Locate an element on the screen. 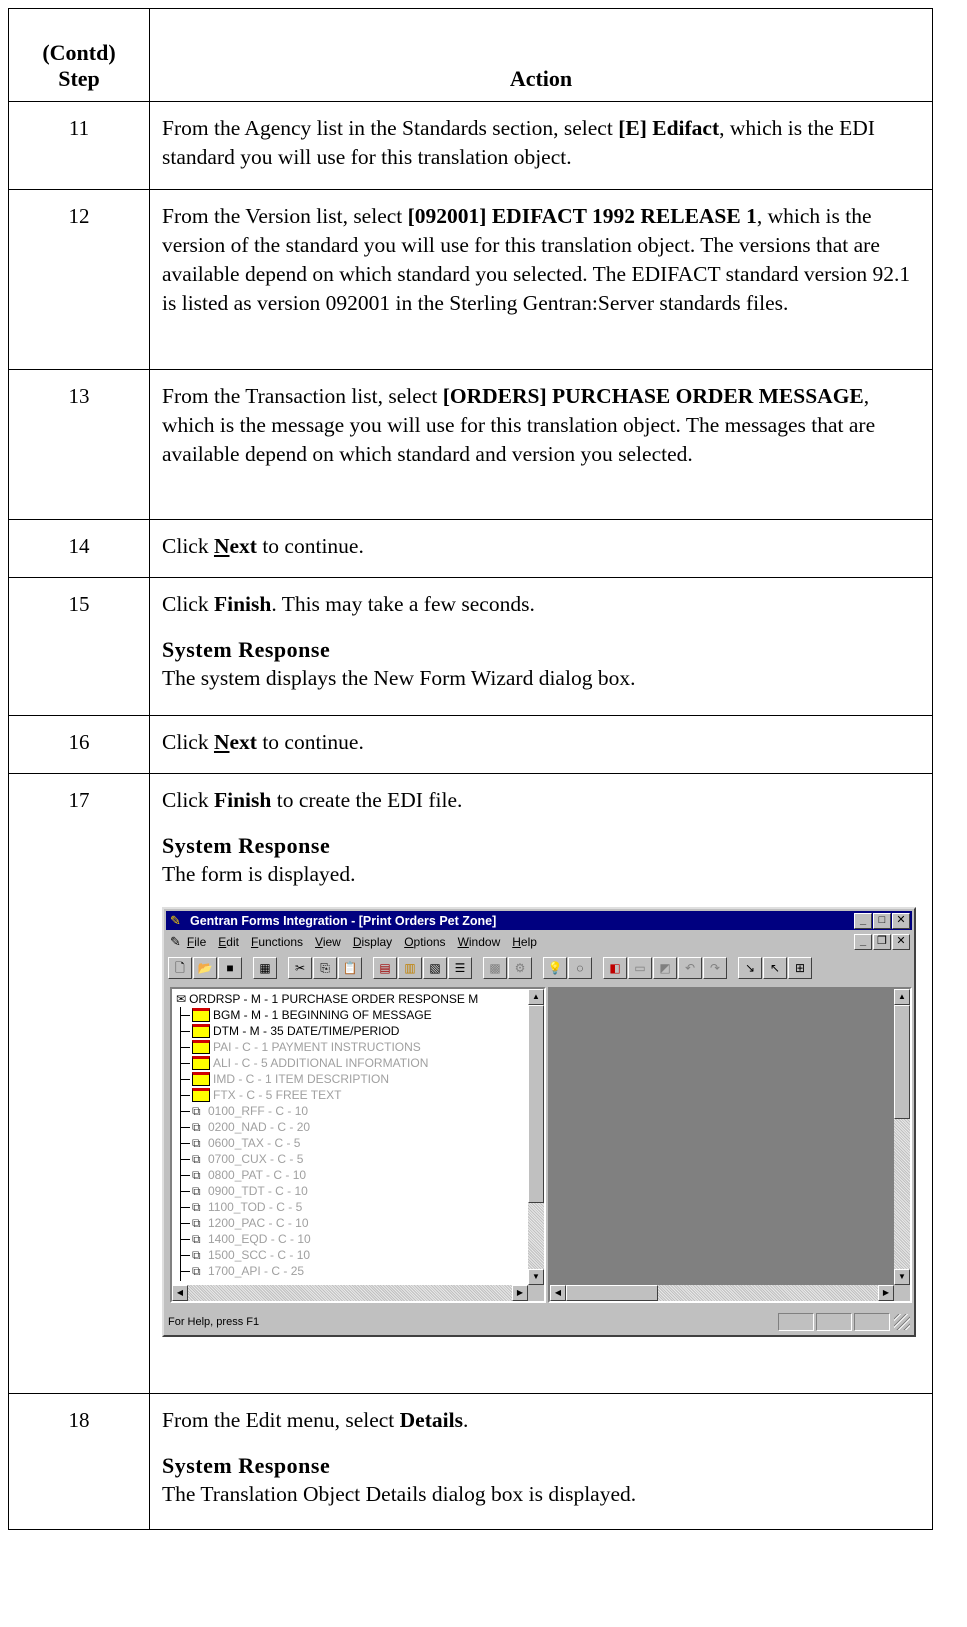 The image size is (967, 1627). tree-item: ⧉ 0700_CUX - C - 5 is located at coordinates (349, 1159).